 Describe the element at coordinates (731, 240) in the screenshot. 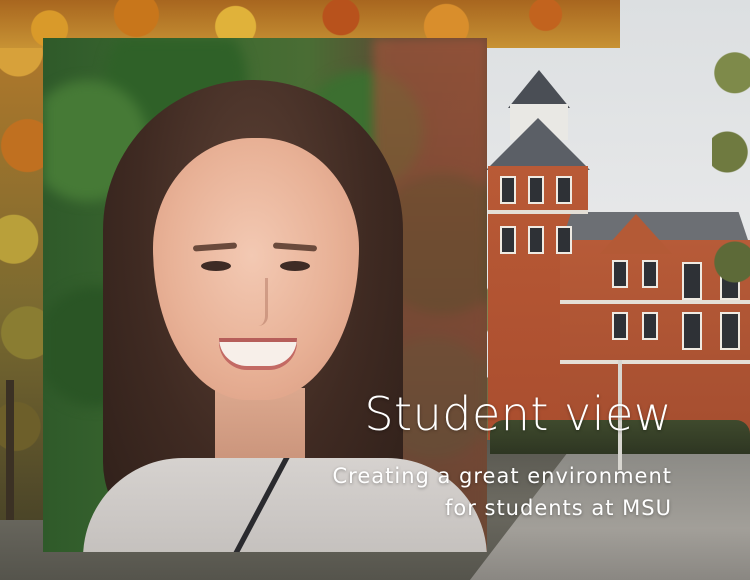

I see `tree-right` at that location.